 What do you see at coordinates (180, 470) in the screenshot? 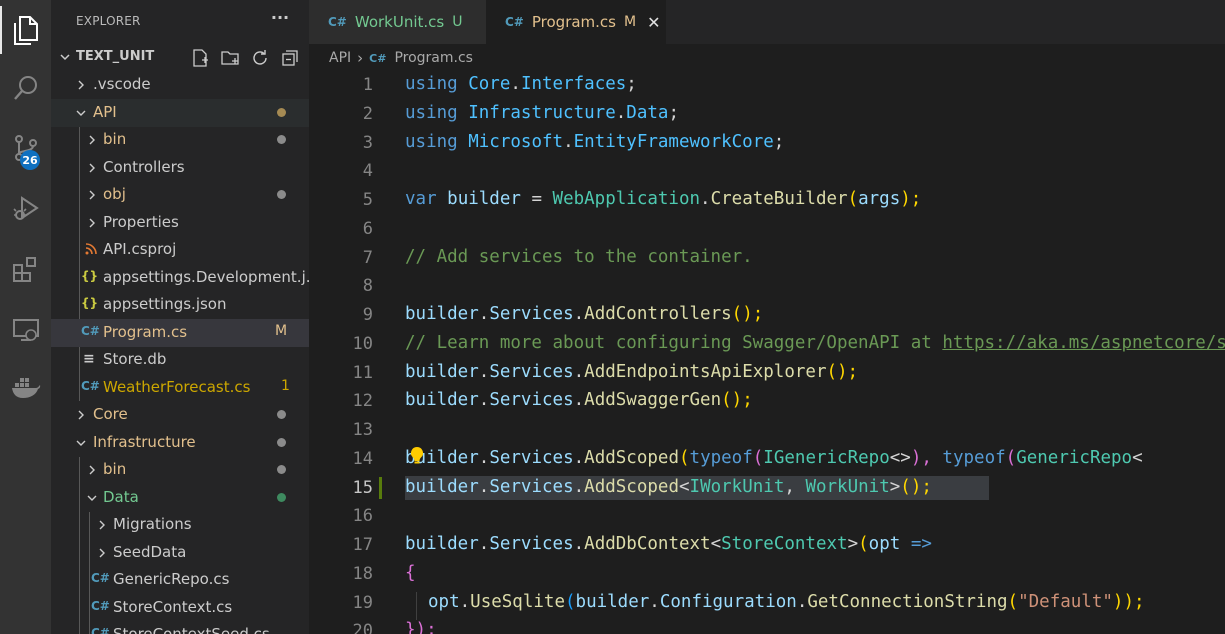
I see `tree-folder-infra-bin: bin` at bounding box center [180, 470].